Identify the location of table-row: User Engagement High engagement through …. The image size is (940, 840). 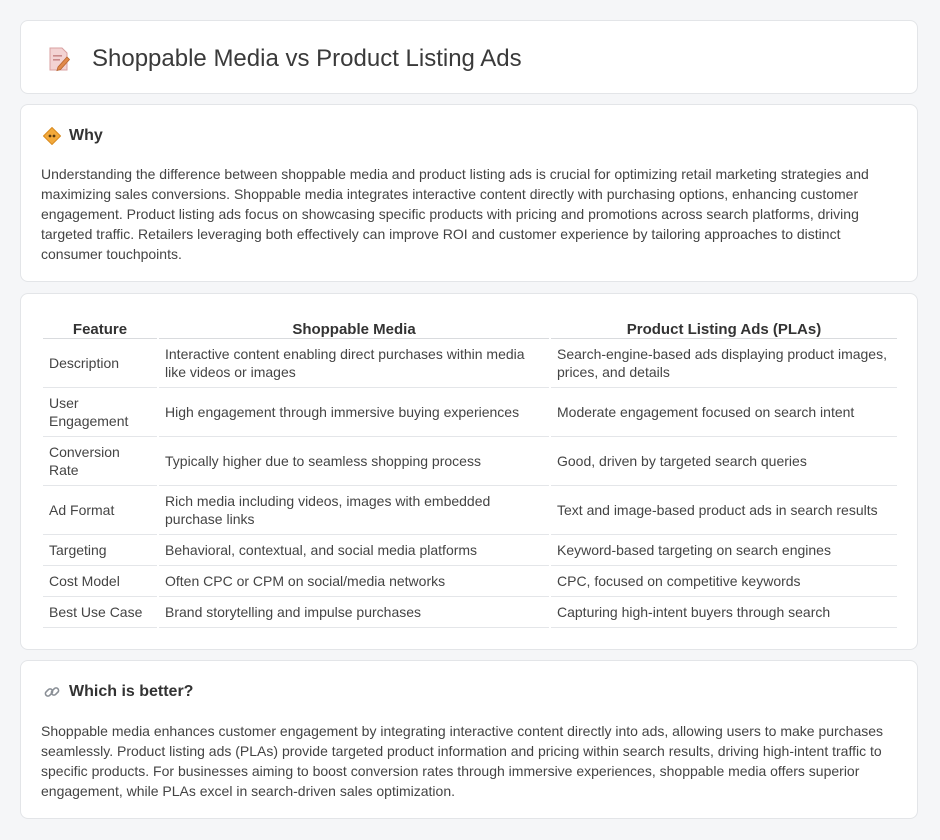
(470, 412).